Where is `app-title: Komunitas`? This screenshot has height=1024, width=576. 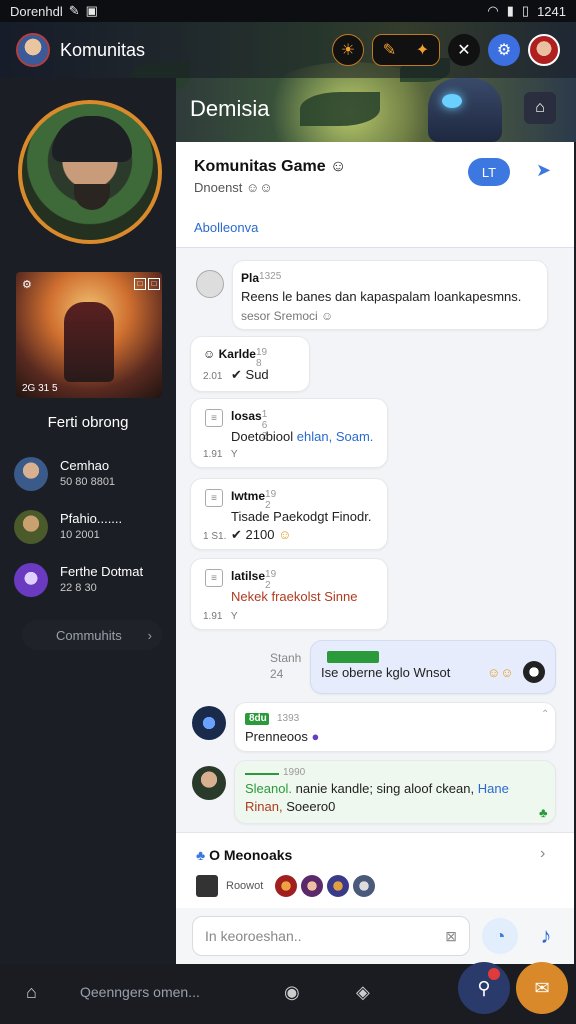 app-title: Komunitas is located at coordinates (103, 49).